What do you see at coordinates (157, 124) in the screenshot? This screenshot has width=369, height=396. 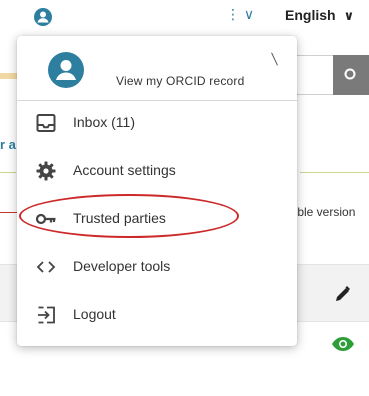 I see `menu-item-inbox: Inbox (11)` at bounding box center [157, 124].